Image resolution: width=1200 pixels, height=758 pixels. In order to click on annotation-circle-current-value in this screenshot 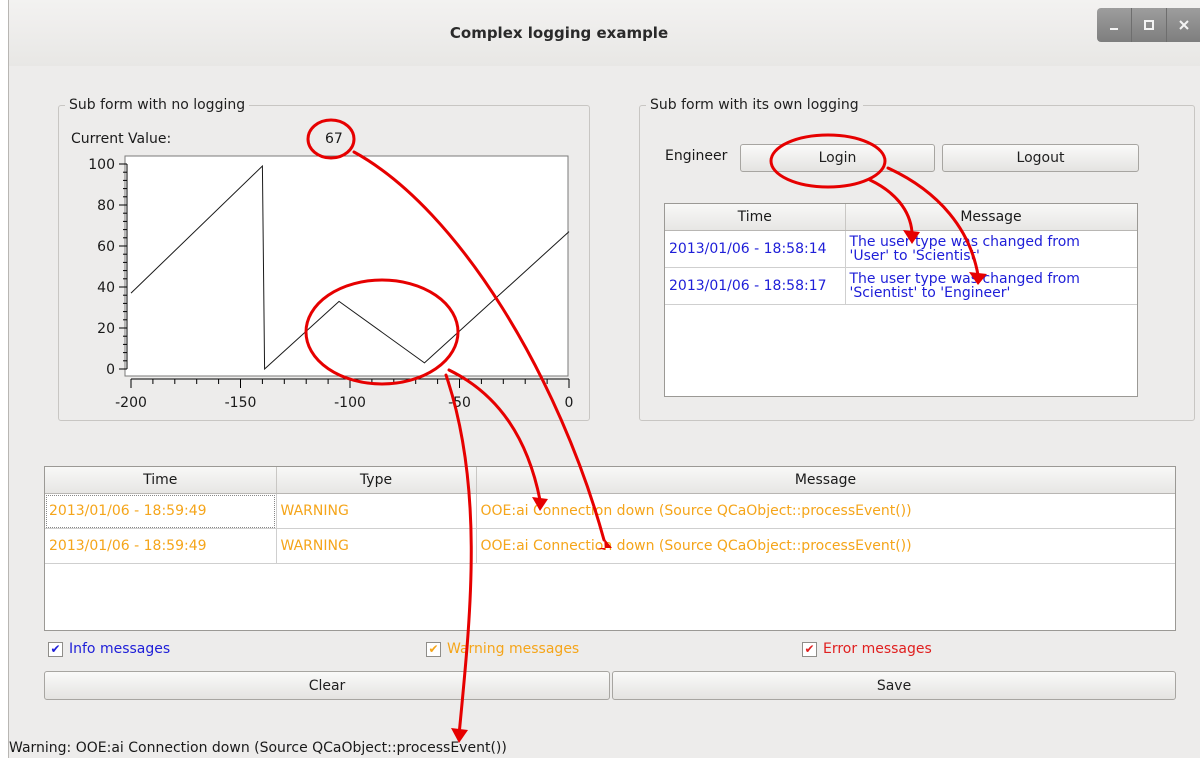, I will do `click(331, 139)`.